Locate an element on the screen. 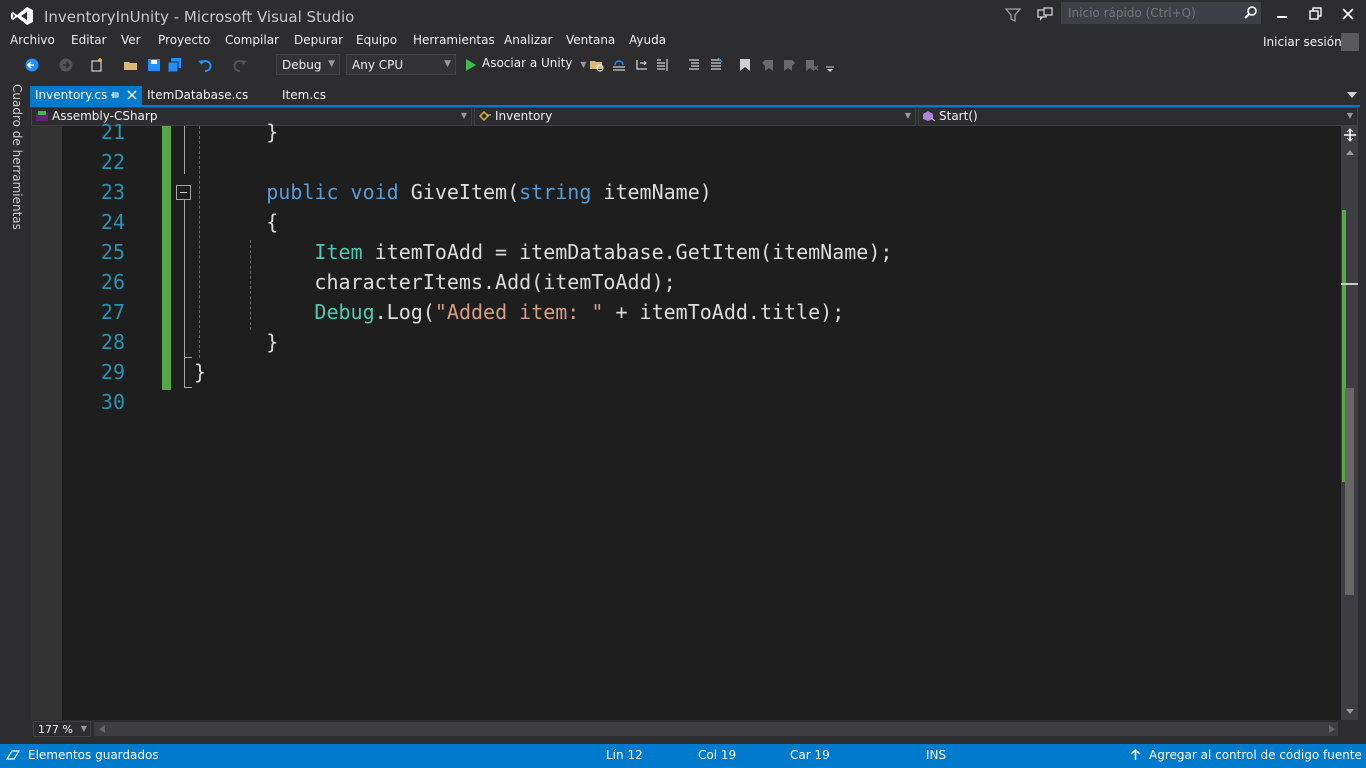 This screenshot has height=768, width=1366. scroll-up-icon is located at coordinates (1350, 152).